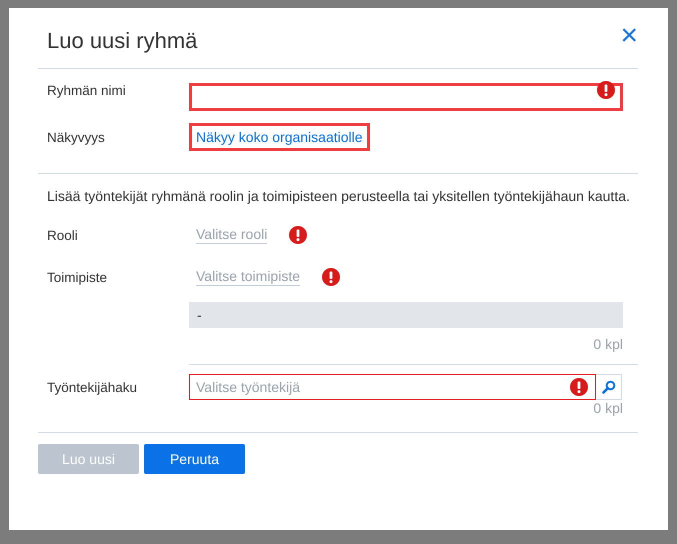 This screenshot has height=544, width=677. Describe the element at coordinates (76, 137) in the screenshot. I see `field-label: Näkyvyys` at that location.